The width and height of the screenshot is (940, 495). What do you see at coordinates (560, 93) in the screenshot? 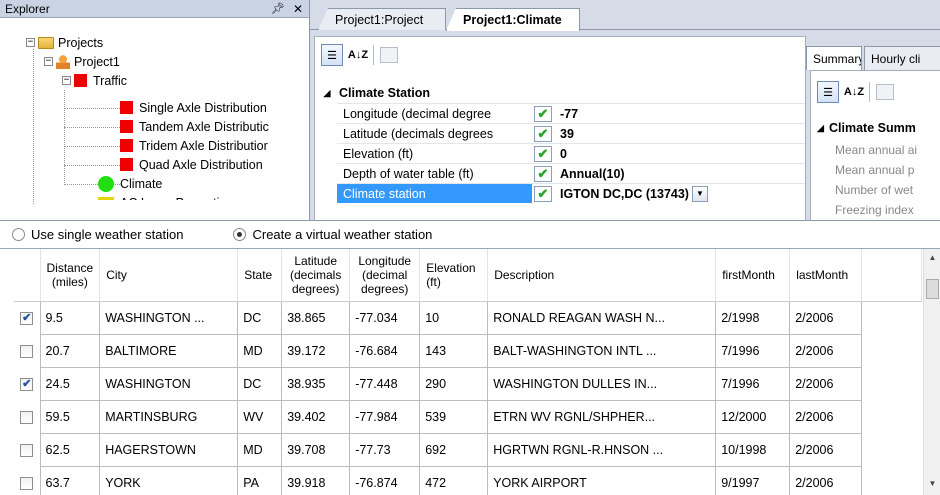
I see `category-climate-station: ◢ Climate Station` at bounding box center [560, 93].